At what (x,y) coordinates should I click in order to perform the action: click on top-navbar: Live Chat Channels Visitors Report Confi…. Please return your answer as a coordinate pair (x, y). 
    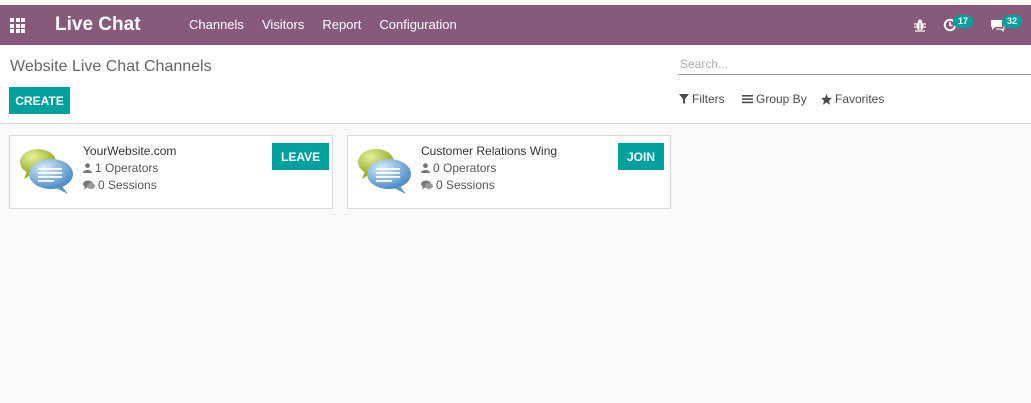
    Looking at the image, I should click on (515, 25).